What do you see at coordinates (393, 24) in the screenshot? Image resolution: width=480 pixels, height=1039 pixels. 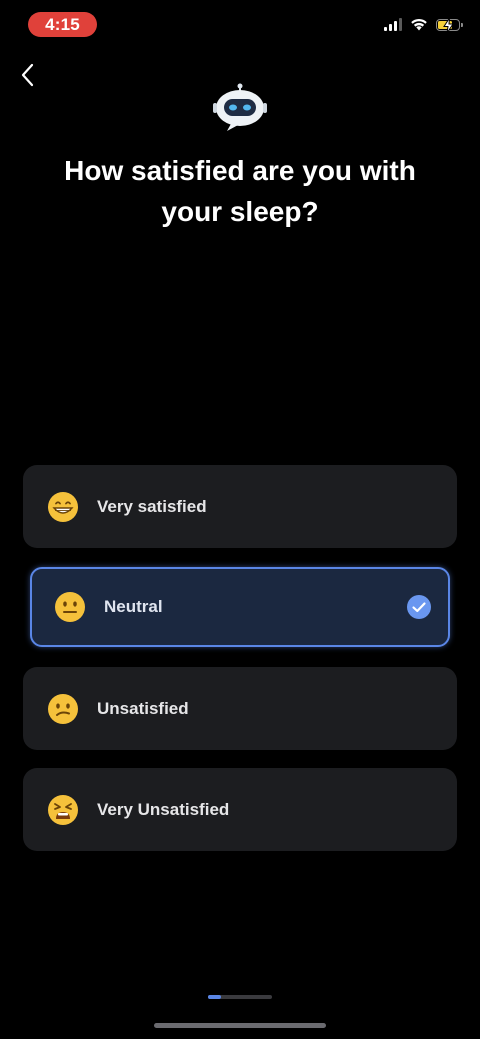 I see `cellular-signal-icon` at bounding box center [393, 24].